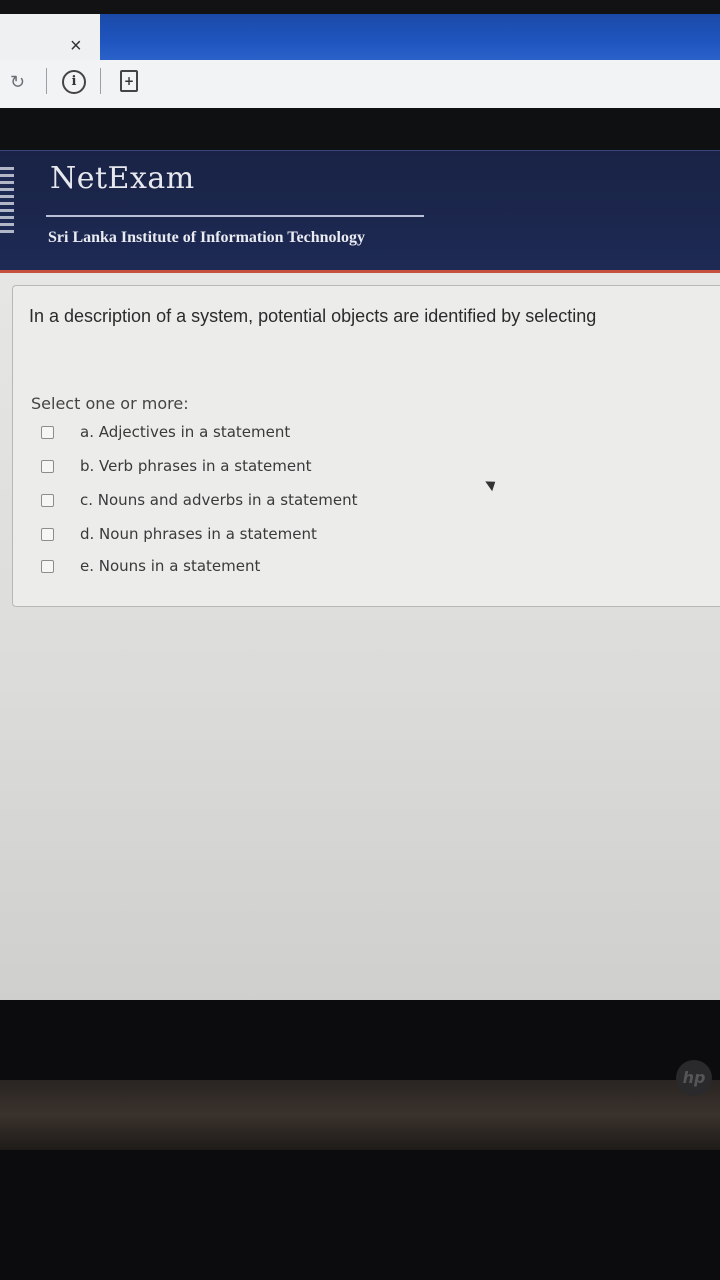 This screenshot has width=720, height=1280. I want to click on laptop-hinge, so click(360, 1115).